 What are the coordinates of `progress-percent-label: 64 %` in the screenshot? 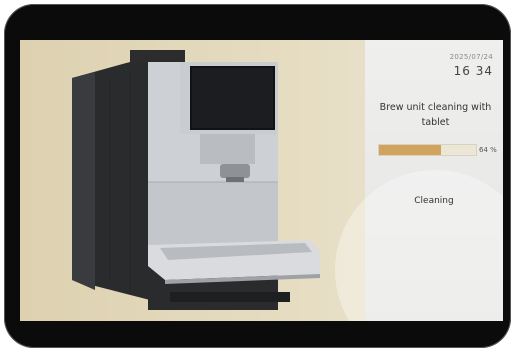 It's located at (488, 150).